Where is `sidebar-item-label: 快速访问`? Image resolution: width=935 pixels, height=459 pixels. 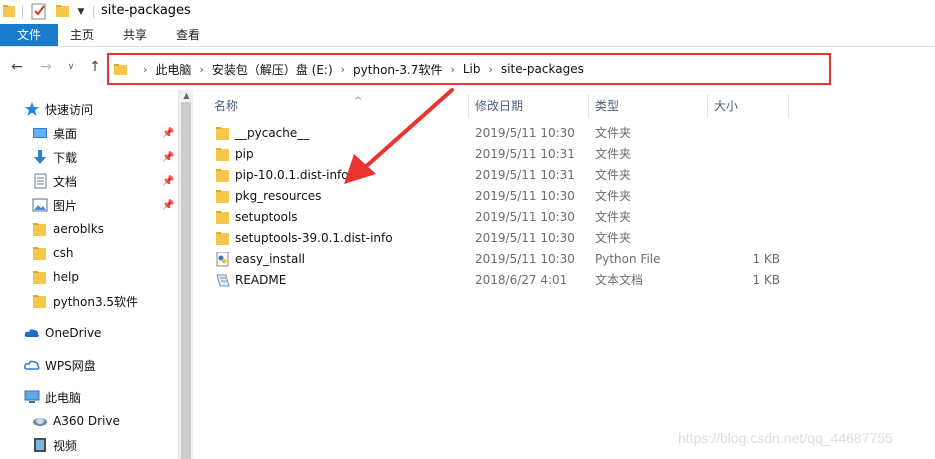 sidebar-item-label: 快速访问 is located at coordinates (69, 109).